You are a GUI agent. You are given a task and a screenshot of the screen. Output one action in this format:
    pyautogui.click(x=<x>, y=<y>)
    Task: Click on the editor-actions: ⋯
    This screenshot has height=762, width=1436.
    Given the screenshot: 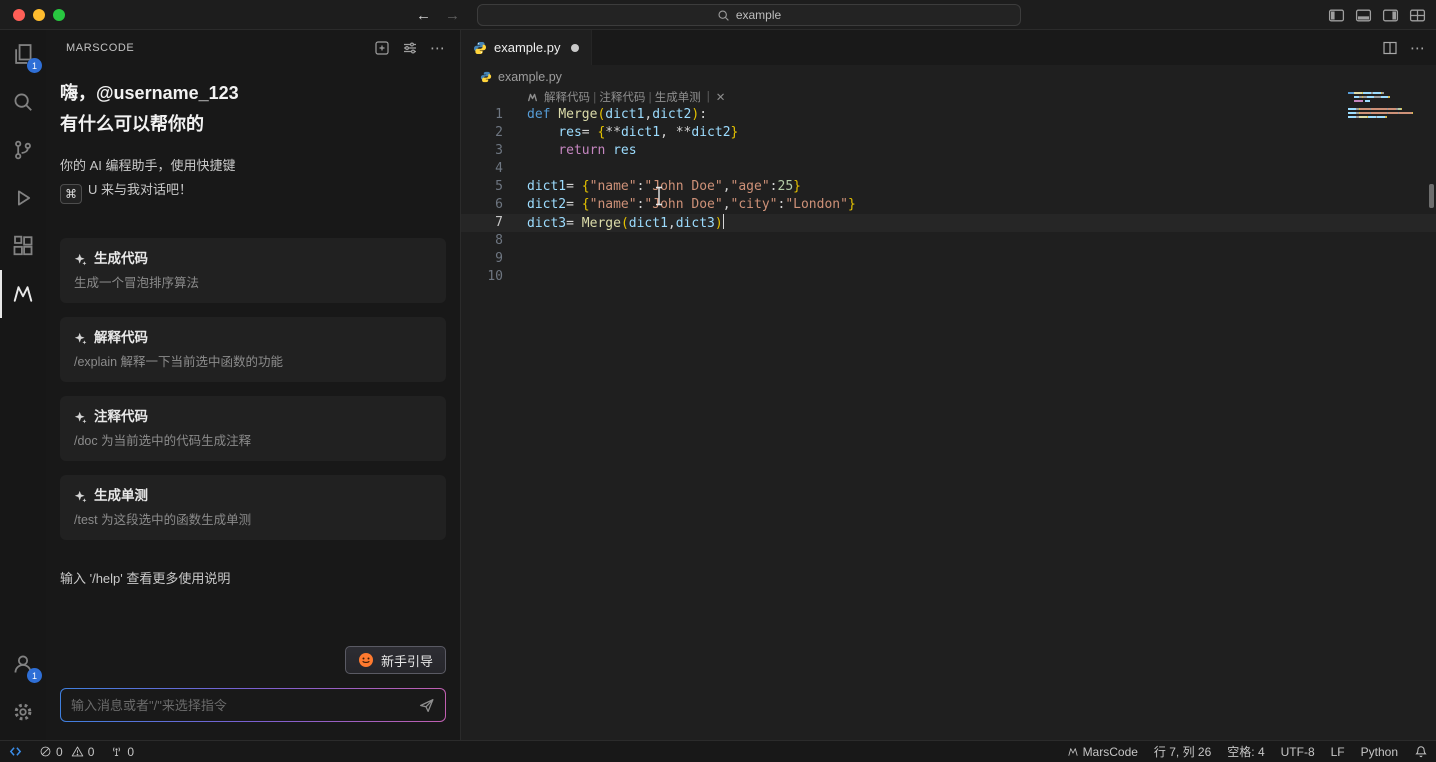 What is the action you would take?
    pyautogui.click(x=1404, y=47)
    